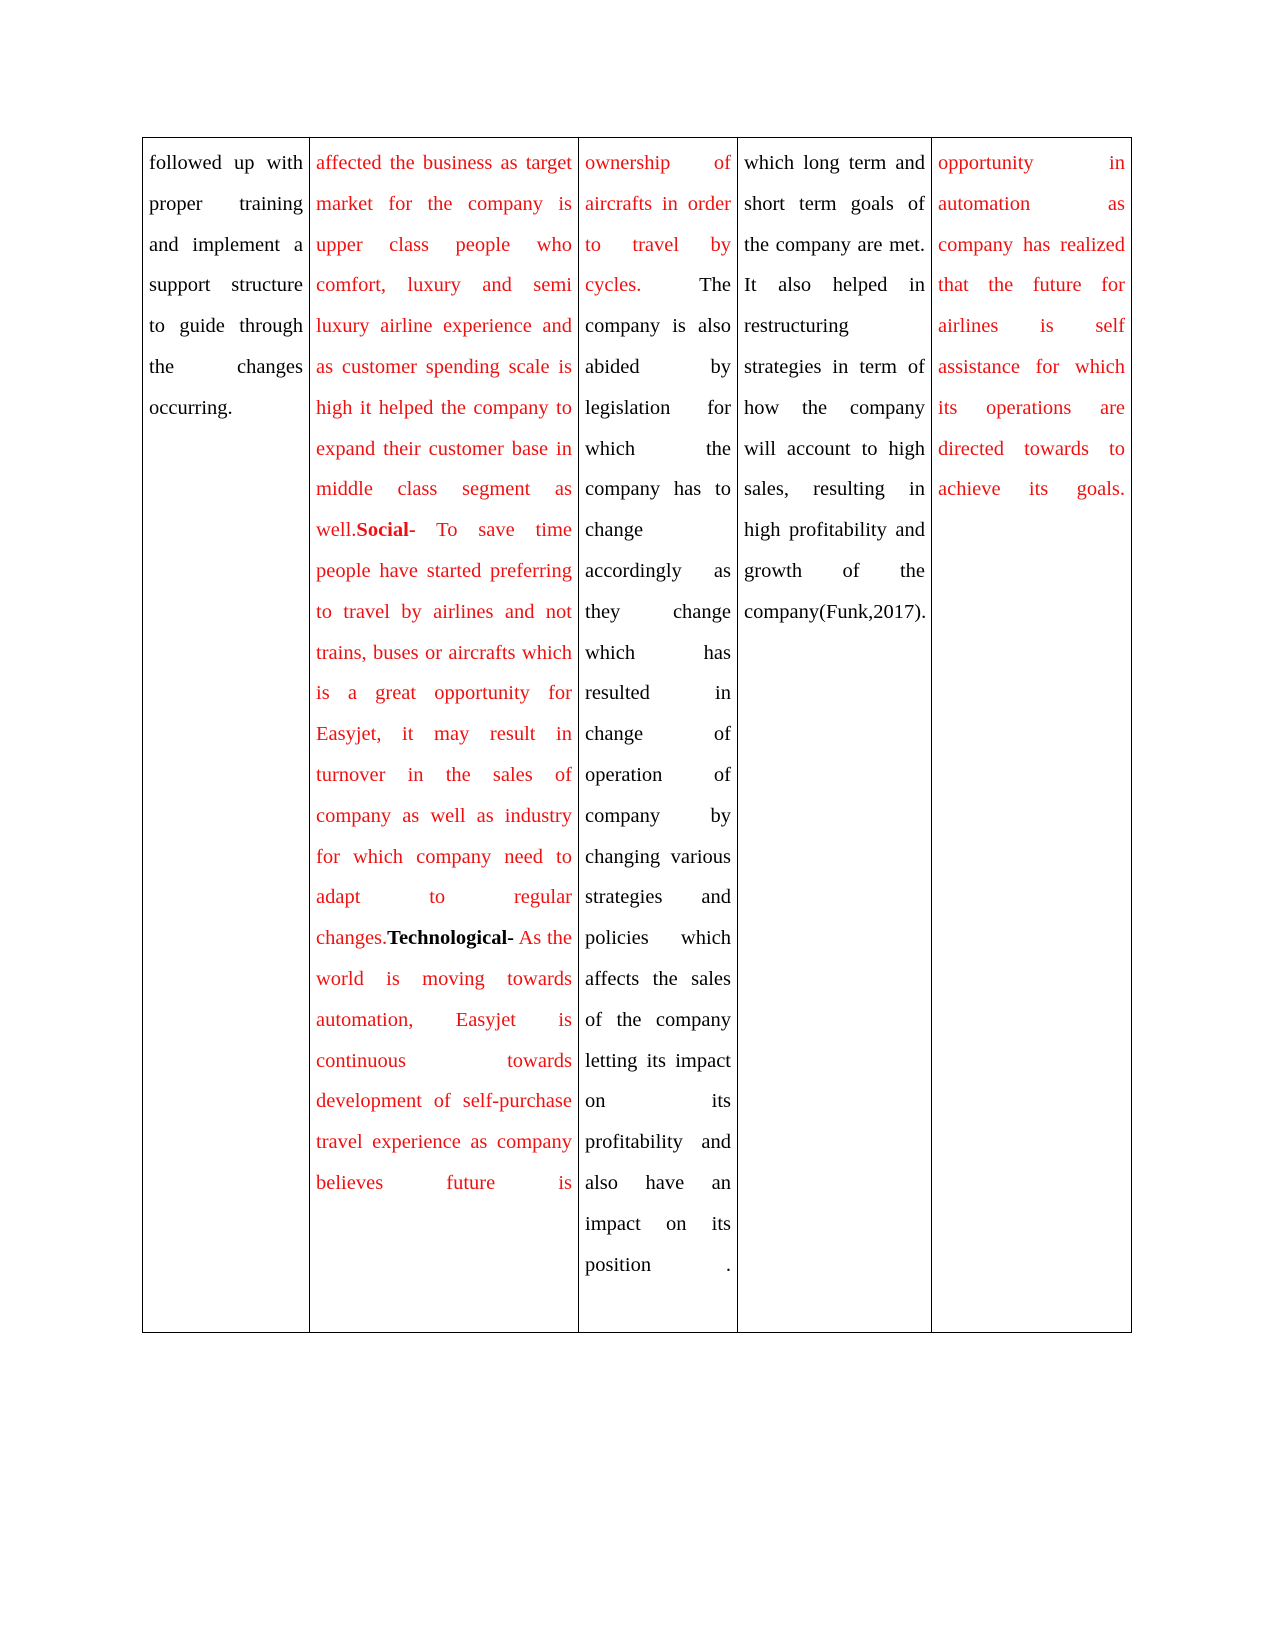 This screenshot has width=1275, height=1650. I want to click on text-run: Technological-, so click(450, 938).